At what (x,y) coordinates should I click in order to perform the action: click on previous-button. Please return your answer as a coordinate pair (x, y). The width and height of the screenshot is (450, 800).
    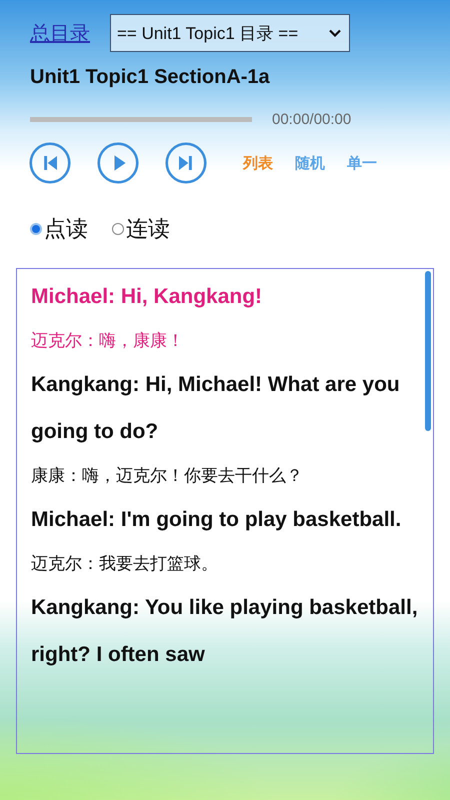
    Looking at the image, I should click on (50, 163).